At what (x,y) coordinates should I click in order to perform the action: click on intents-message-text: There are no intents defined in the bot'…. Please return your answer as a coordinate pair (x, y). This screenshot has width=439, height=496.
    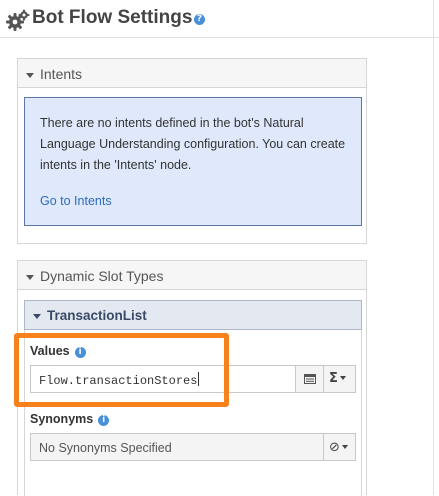
    Looking at the image, I should click on (193, 144).